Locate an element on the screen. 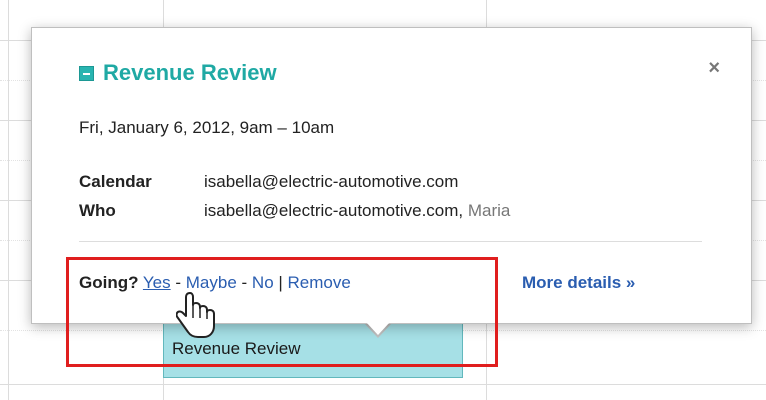  calendar-label: Calendar is located at coordinates (115, 181).